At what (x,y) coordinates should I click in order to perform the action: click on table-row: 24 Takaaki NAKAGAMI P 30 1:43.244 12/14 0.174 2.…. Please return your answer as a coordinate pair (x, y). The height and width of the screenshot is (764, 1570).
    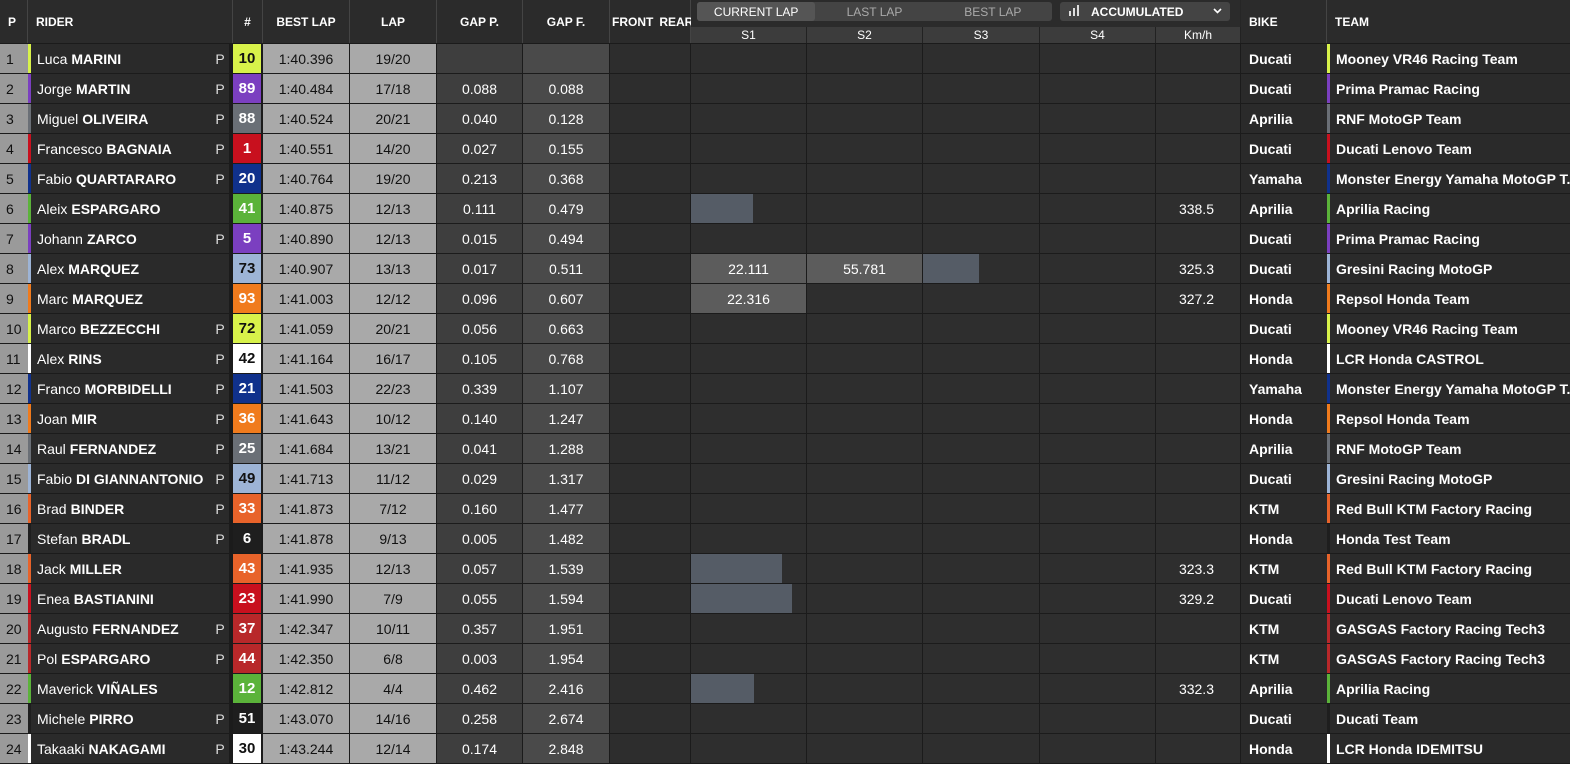
    Looking at the image, I should click on (785, 749).